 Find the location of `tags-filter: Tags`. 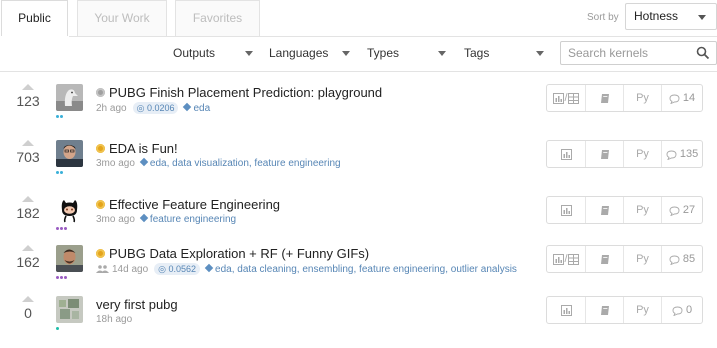

tags-filter: Tags is located at coordinates (504, 53).